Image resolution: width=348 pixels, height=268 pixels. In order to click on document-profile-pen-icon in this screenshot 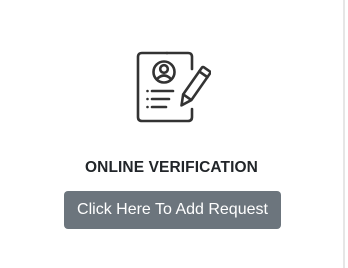, I will do `click(172, 87)`.